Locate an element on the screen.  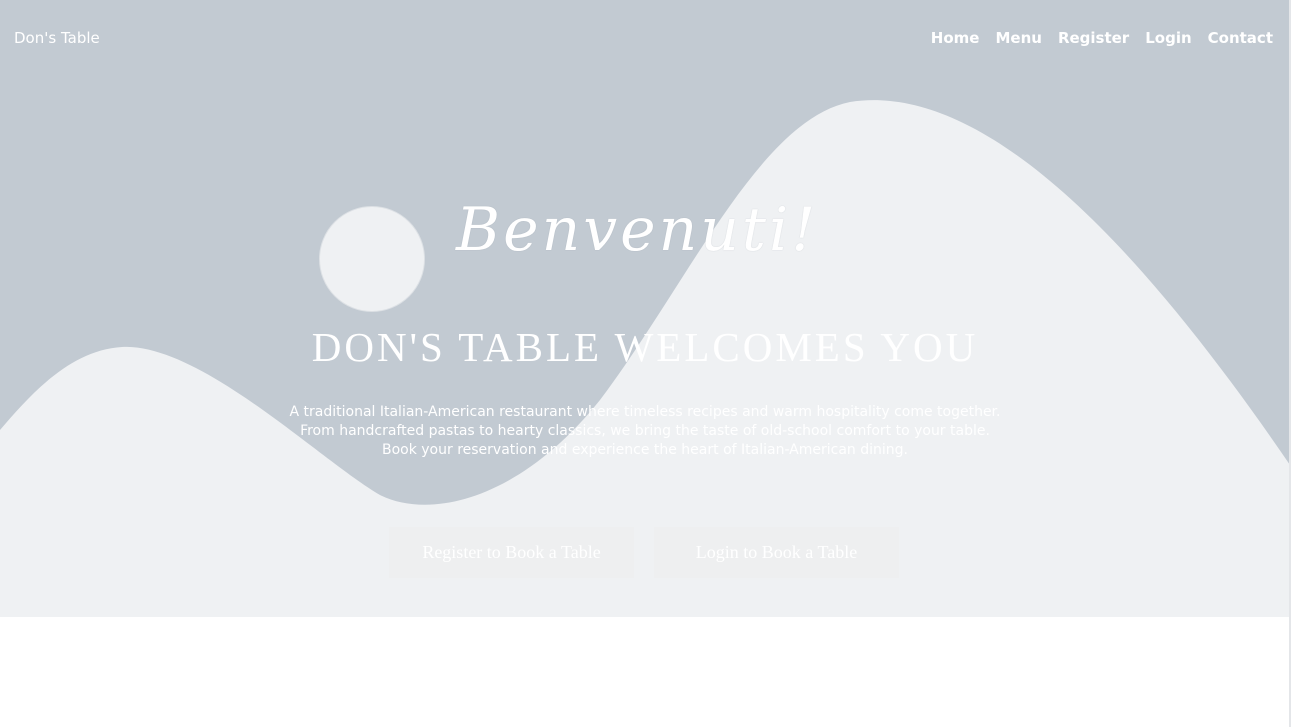
decorative-circle is located at coordinates (372, 259).